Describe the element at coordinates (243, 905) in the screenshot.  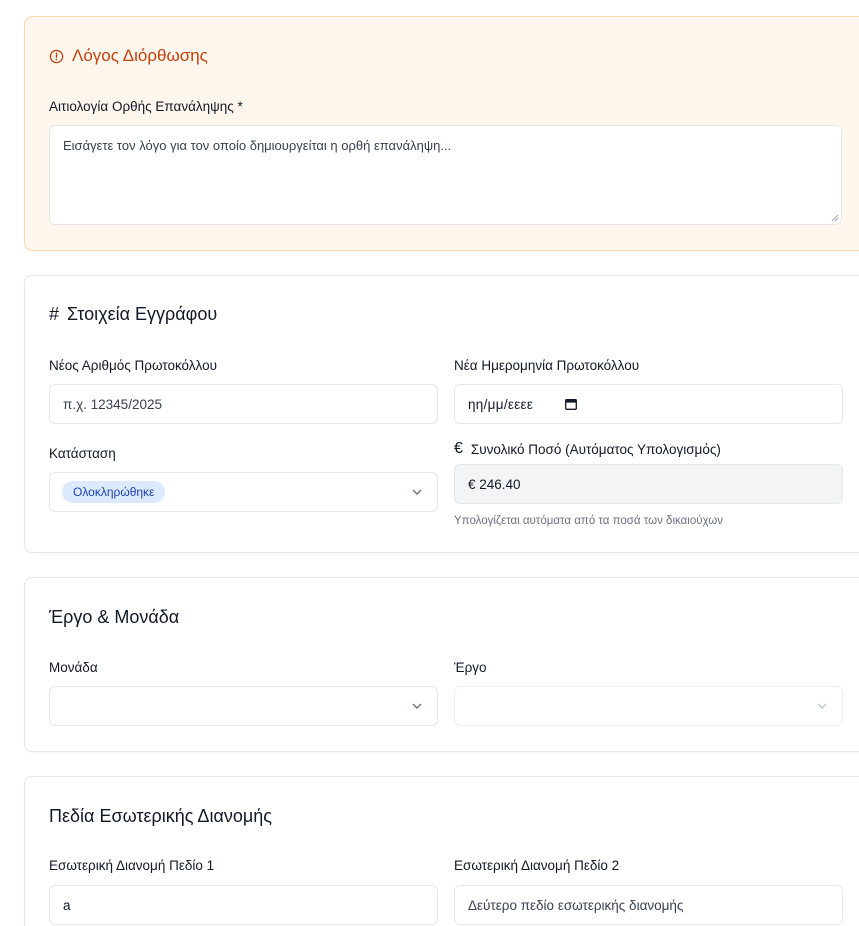
I see `distribution-field1-input: a` at that location.